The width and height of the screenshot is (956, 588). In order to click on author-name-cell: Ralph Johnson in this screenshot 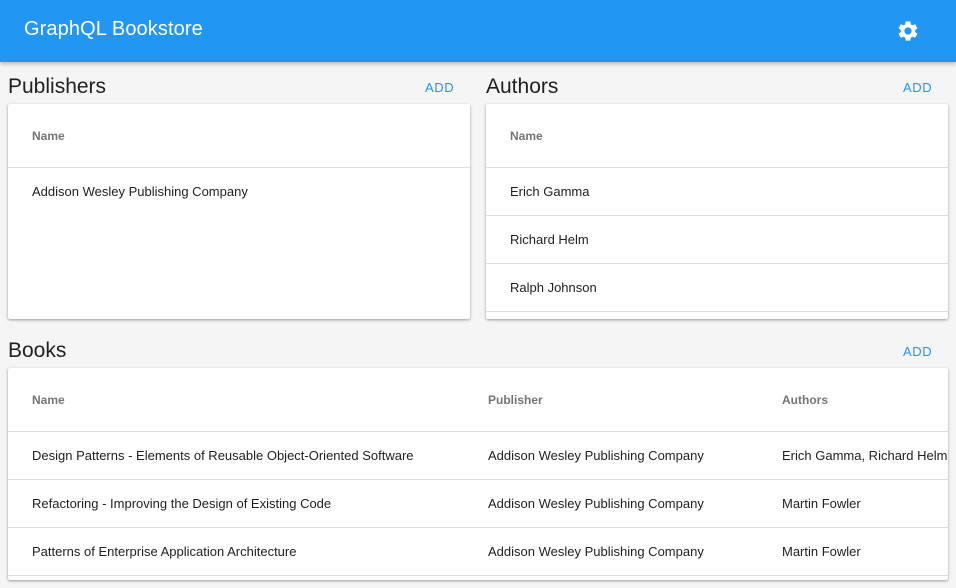, I will do `click(553, 287)`.